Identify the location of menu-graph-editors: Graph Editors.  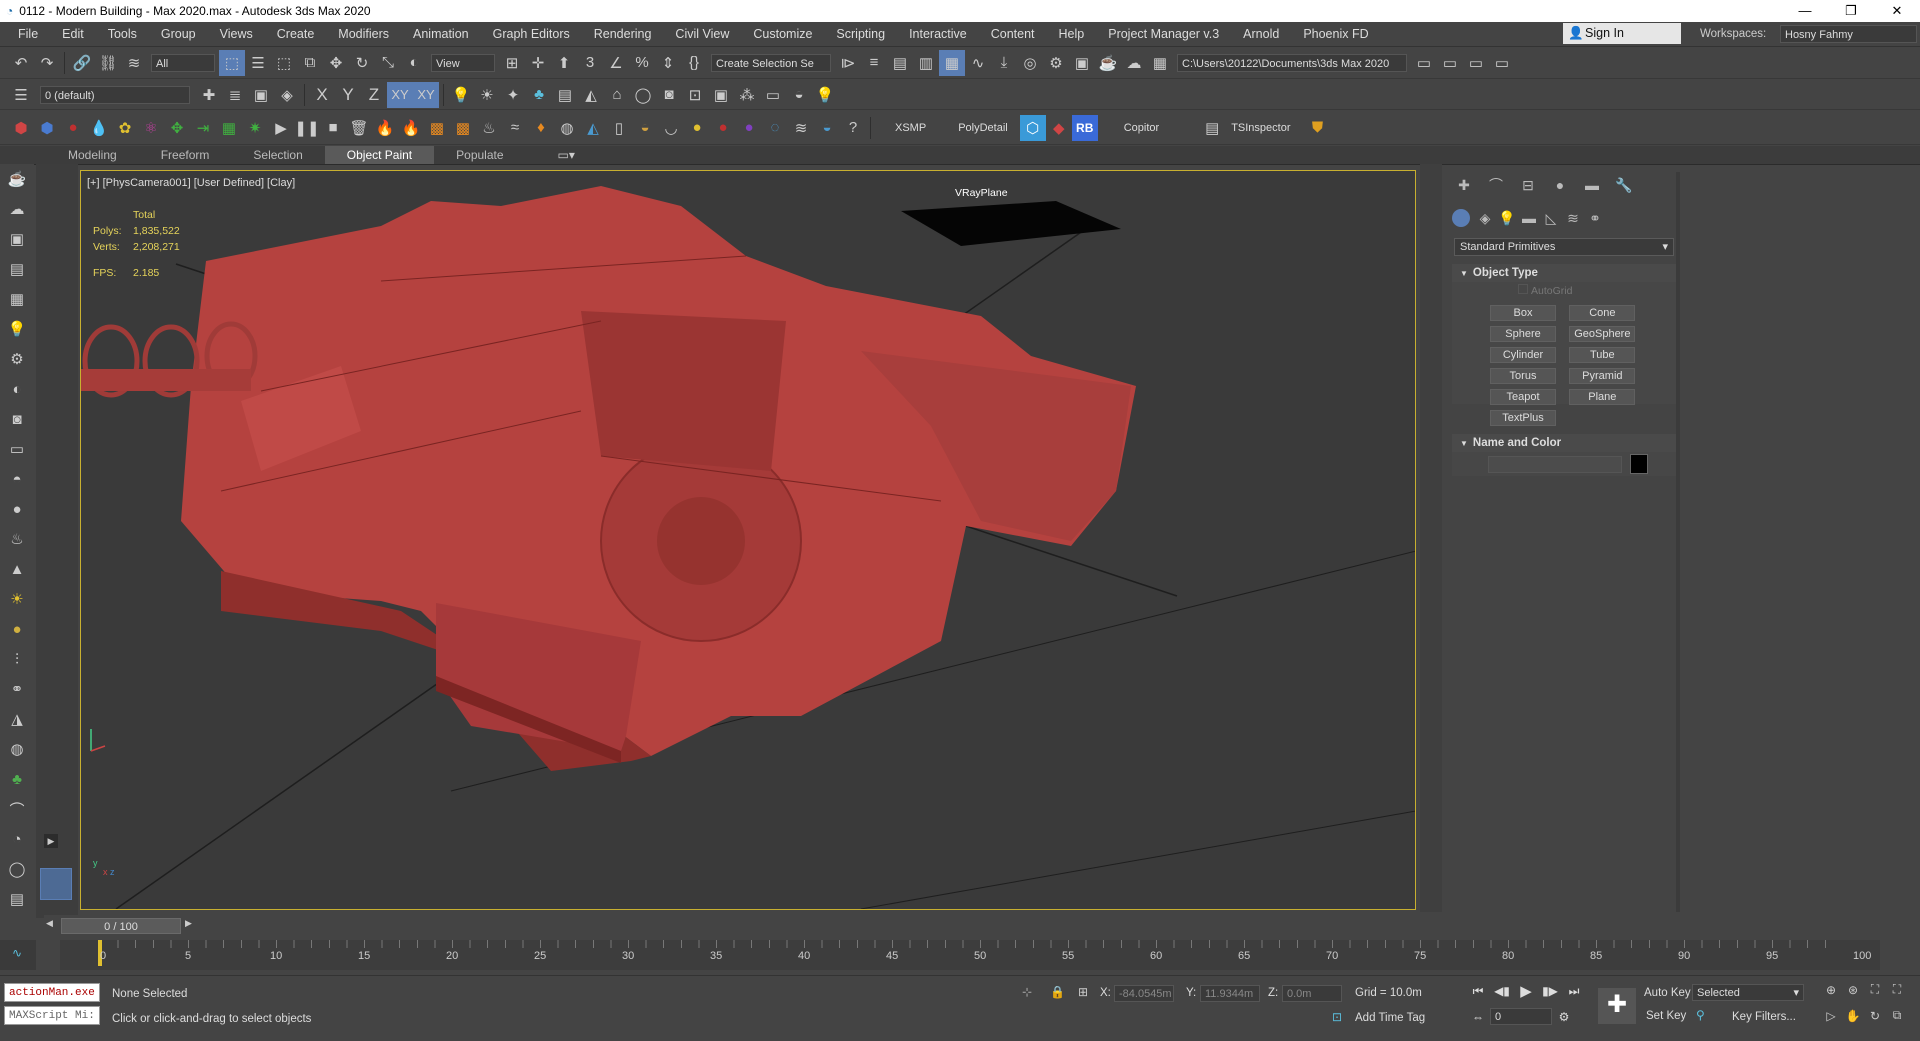
(529, 34).